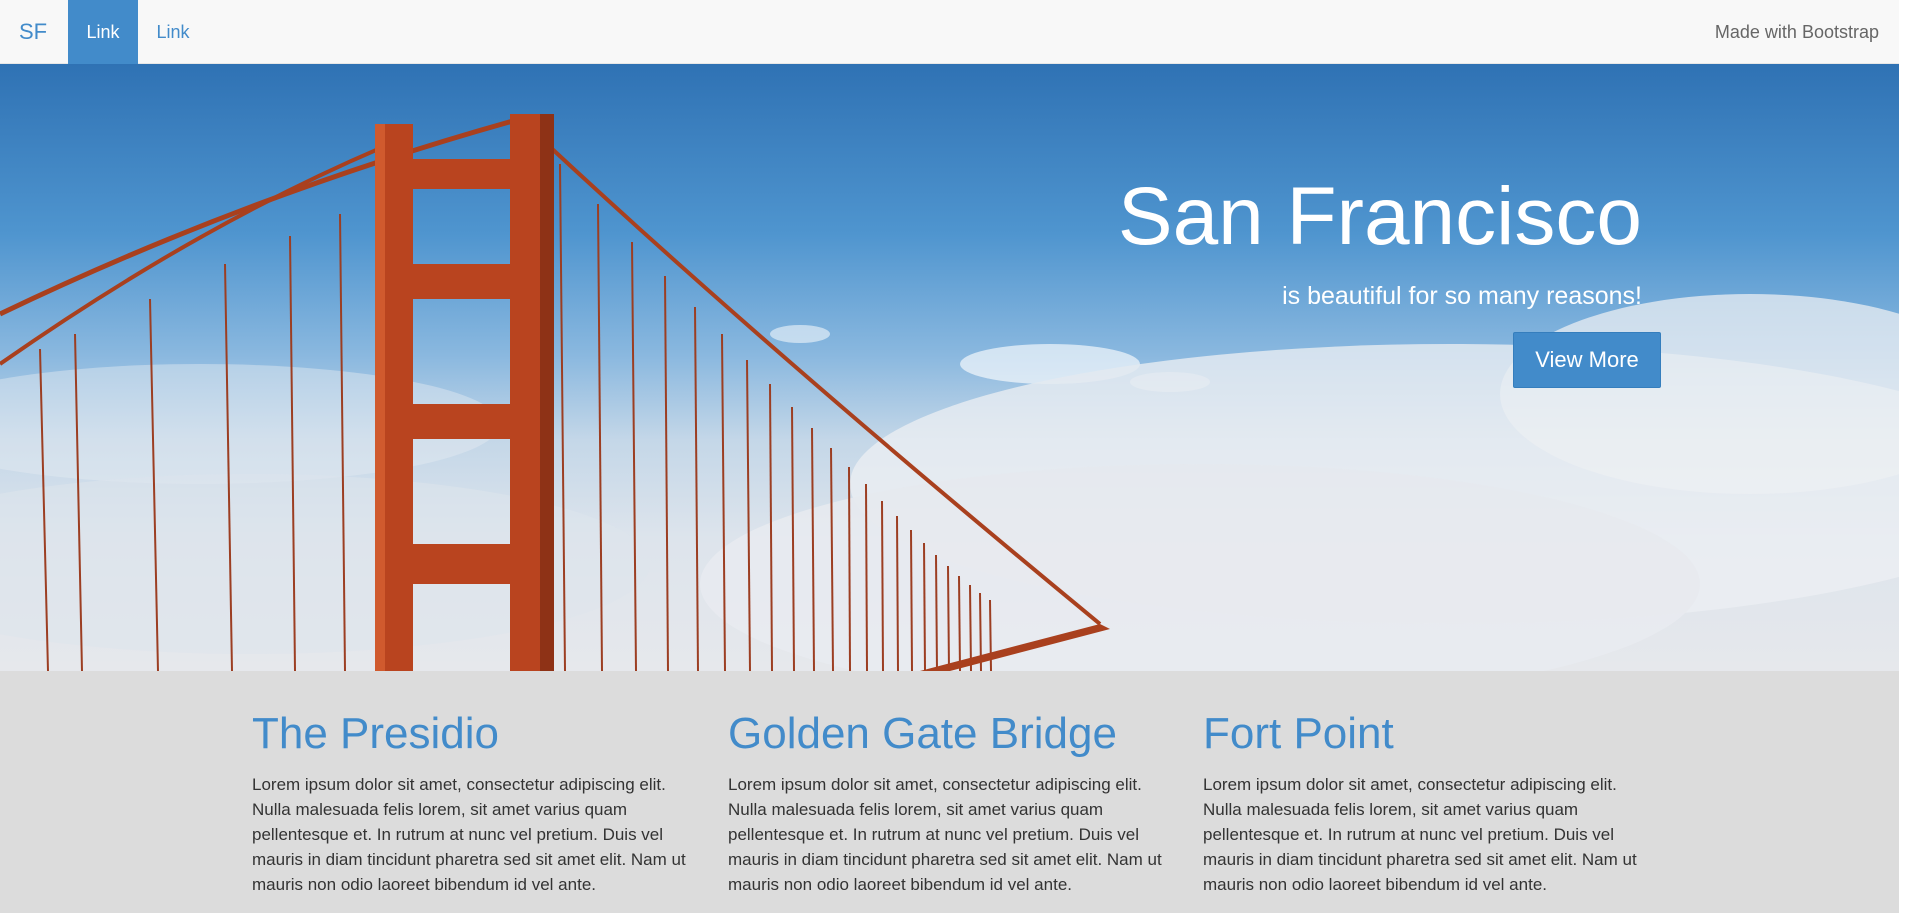 This screenshot has width=1917, height=913. Describe the element at coordinates (949, 32) in the screenshot. I see `navbar: SF Link Link Made with Bootstrap` at that location.